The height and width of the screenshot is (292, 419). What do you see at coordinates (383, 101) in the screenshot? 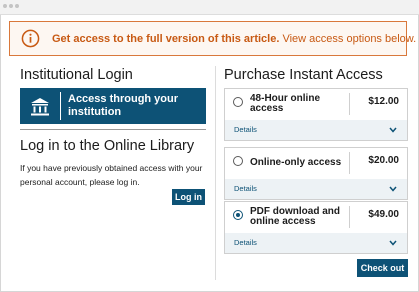
I see `option-price: $12.00` at bounding box center [383, 101].